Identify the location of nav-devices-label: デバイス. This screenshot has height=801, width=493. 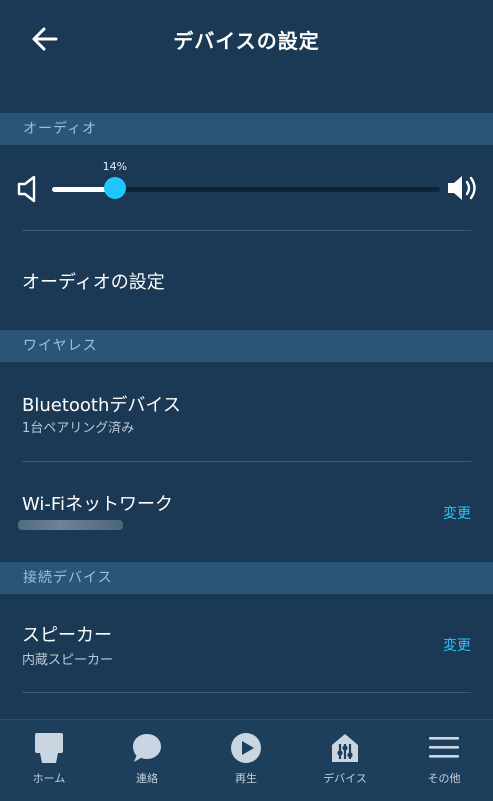
(345, 778).